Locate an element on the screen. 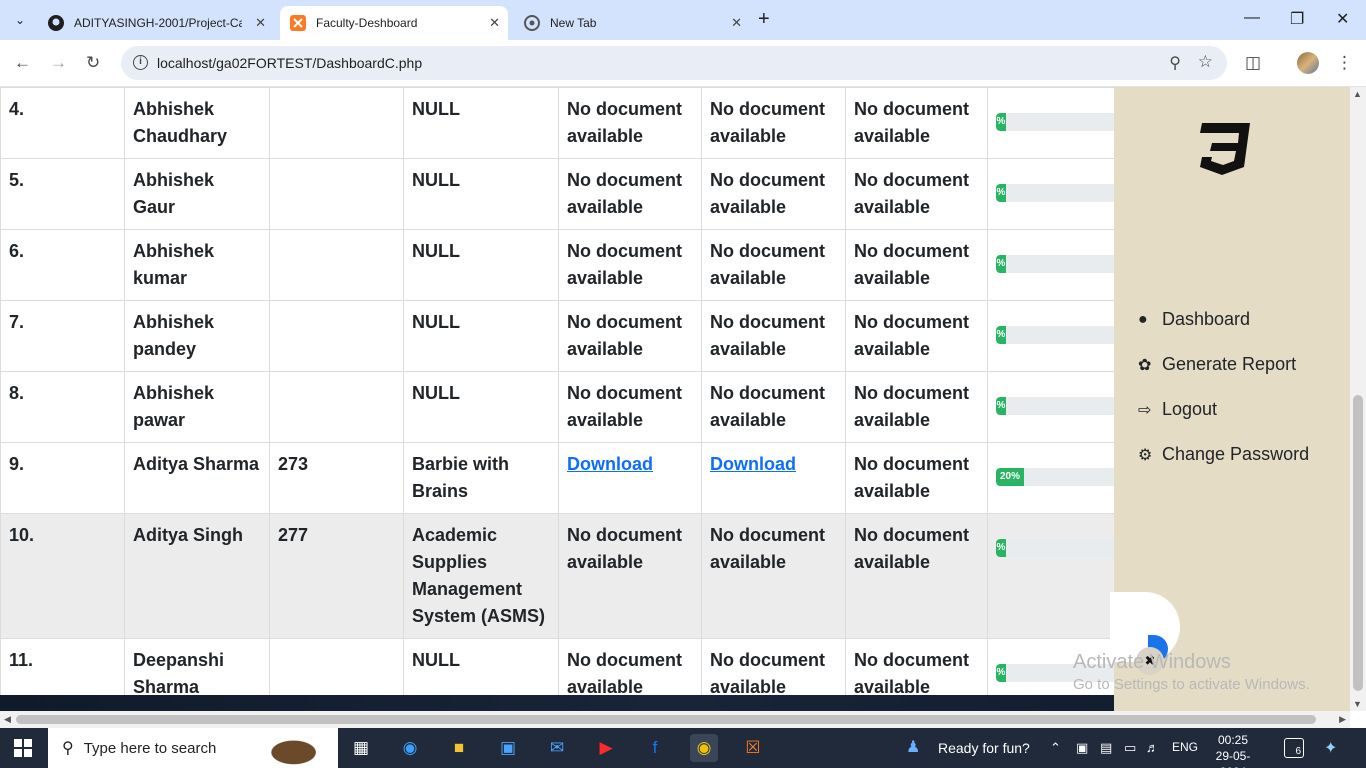 This screenshot has width=1366, height=768. site-info-icon: i is located at coordinates (140, 62).